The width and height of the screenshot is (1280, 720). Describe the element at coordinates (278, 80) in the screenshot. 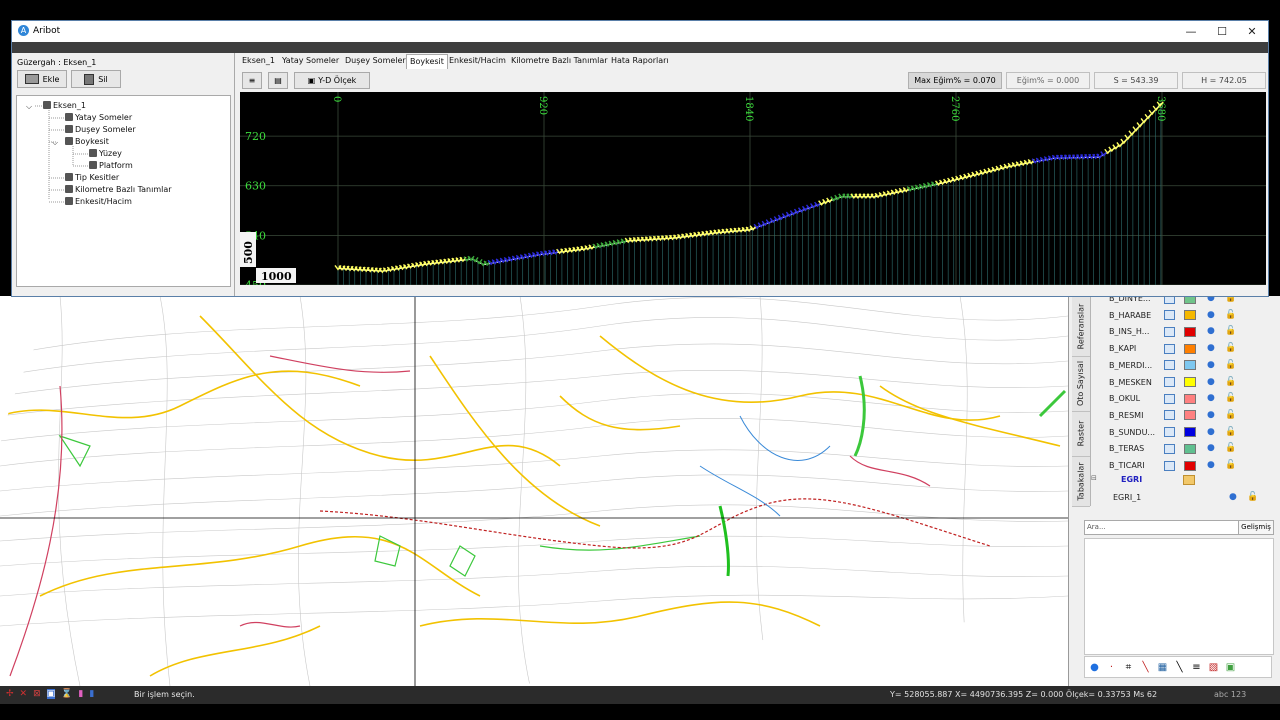

I see `export-button: ▤` at that location.